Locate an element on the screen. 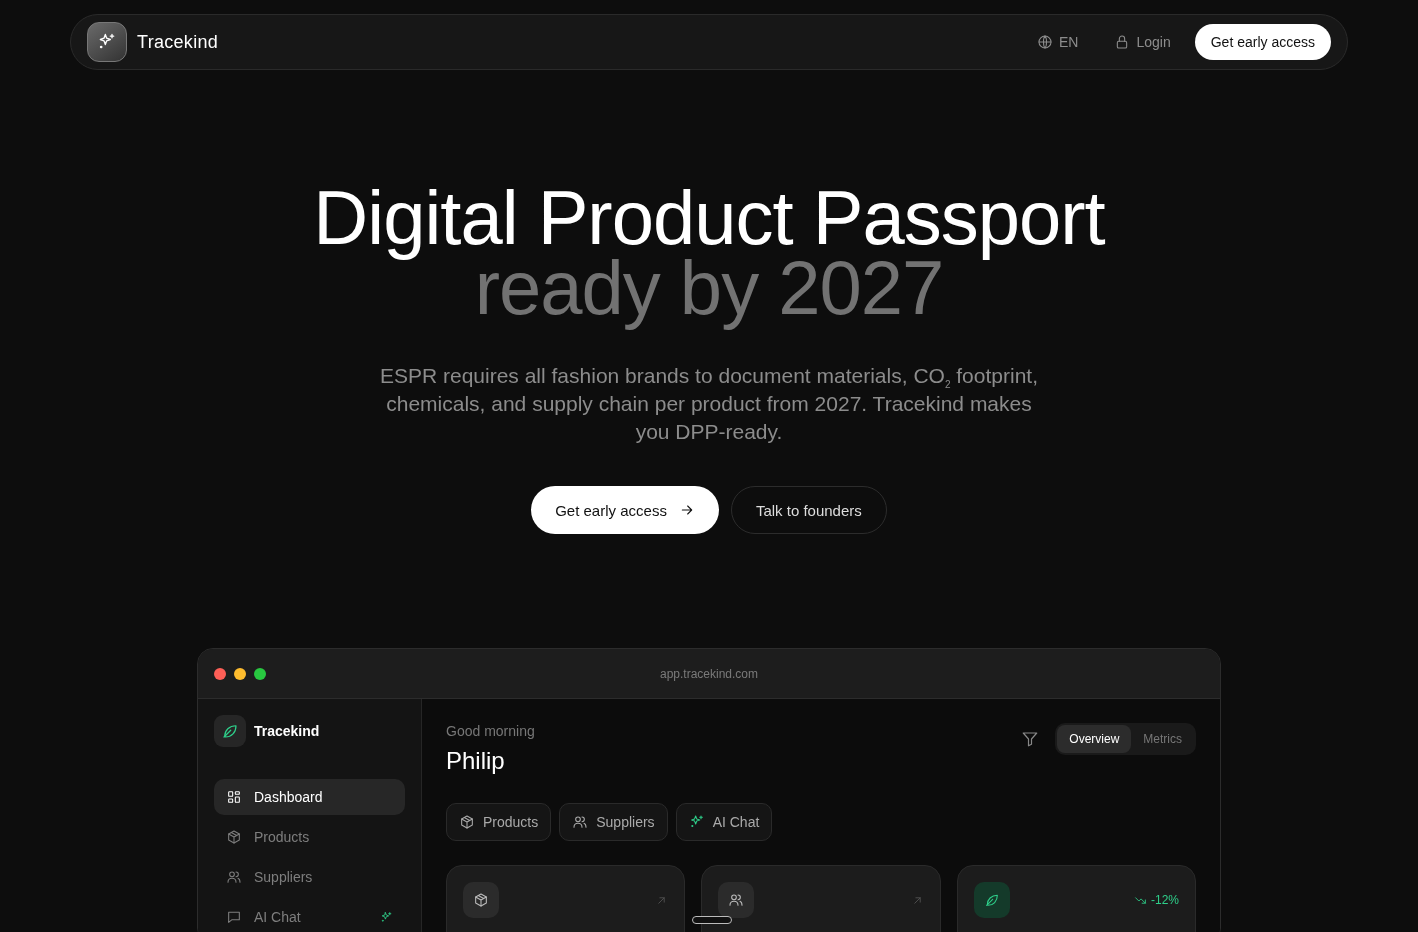 The height and width of the screenshot is (932, 1418). window-close-button is located at coordinates (220, 673).